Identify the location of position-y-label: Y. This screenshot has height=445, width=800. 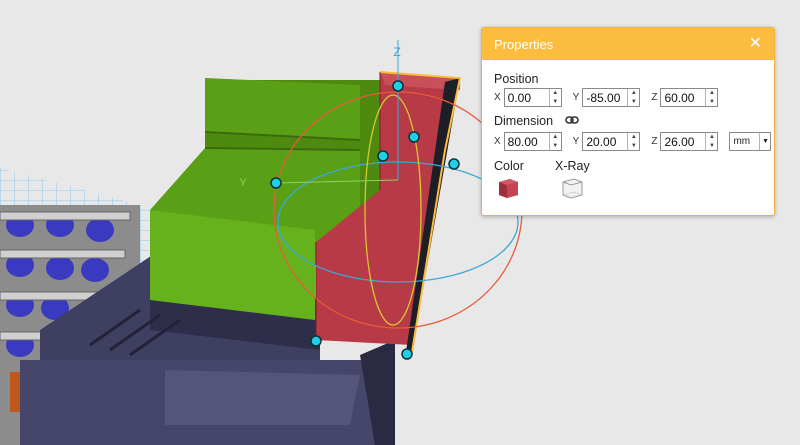
(576, 97).